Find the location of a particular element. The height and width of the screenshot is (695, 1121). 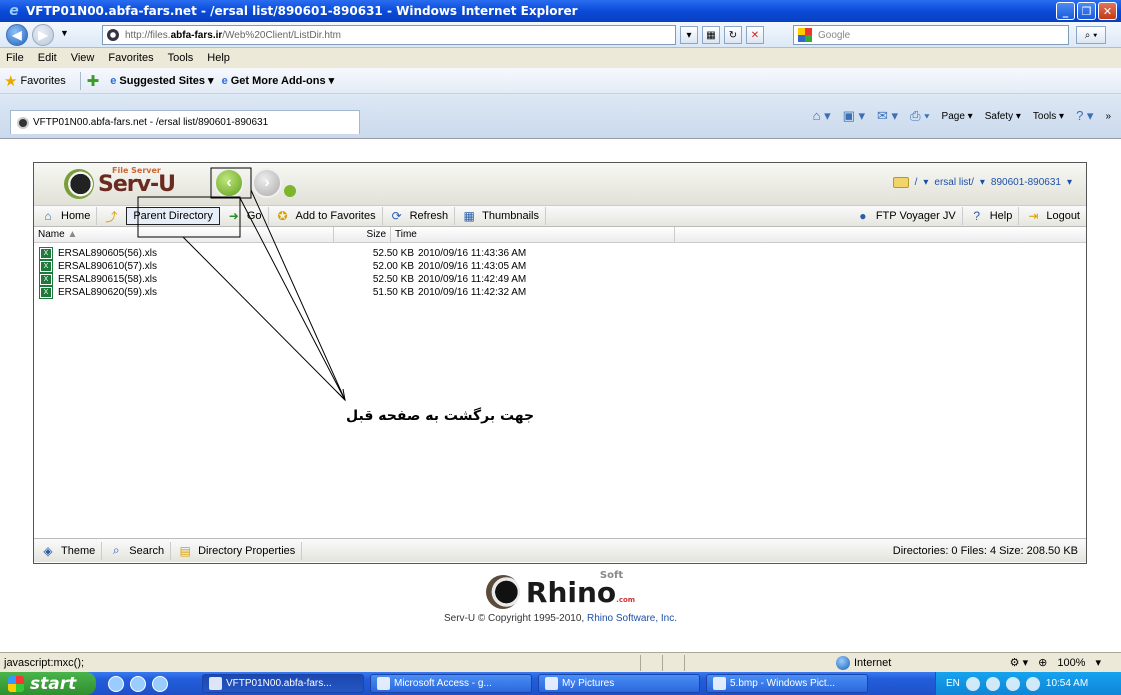

go-button: ➜ Go is located at coordinates (244, 216).